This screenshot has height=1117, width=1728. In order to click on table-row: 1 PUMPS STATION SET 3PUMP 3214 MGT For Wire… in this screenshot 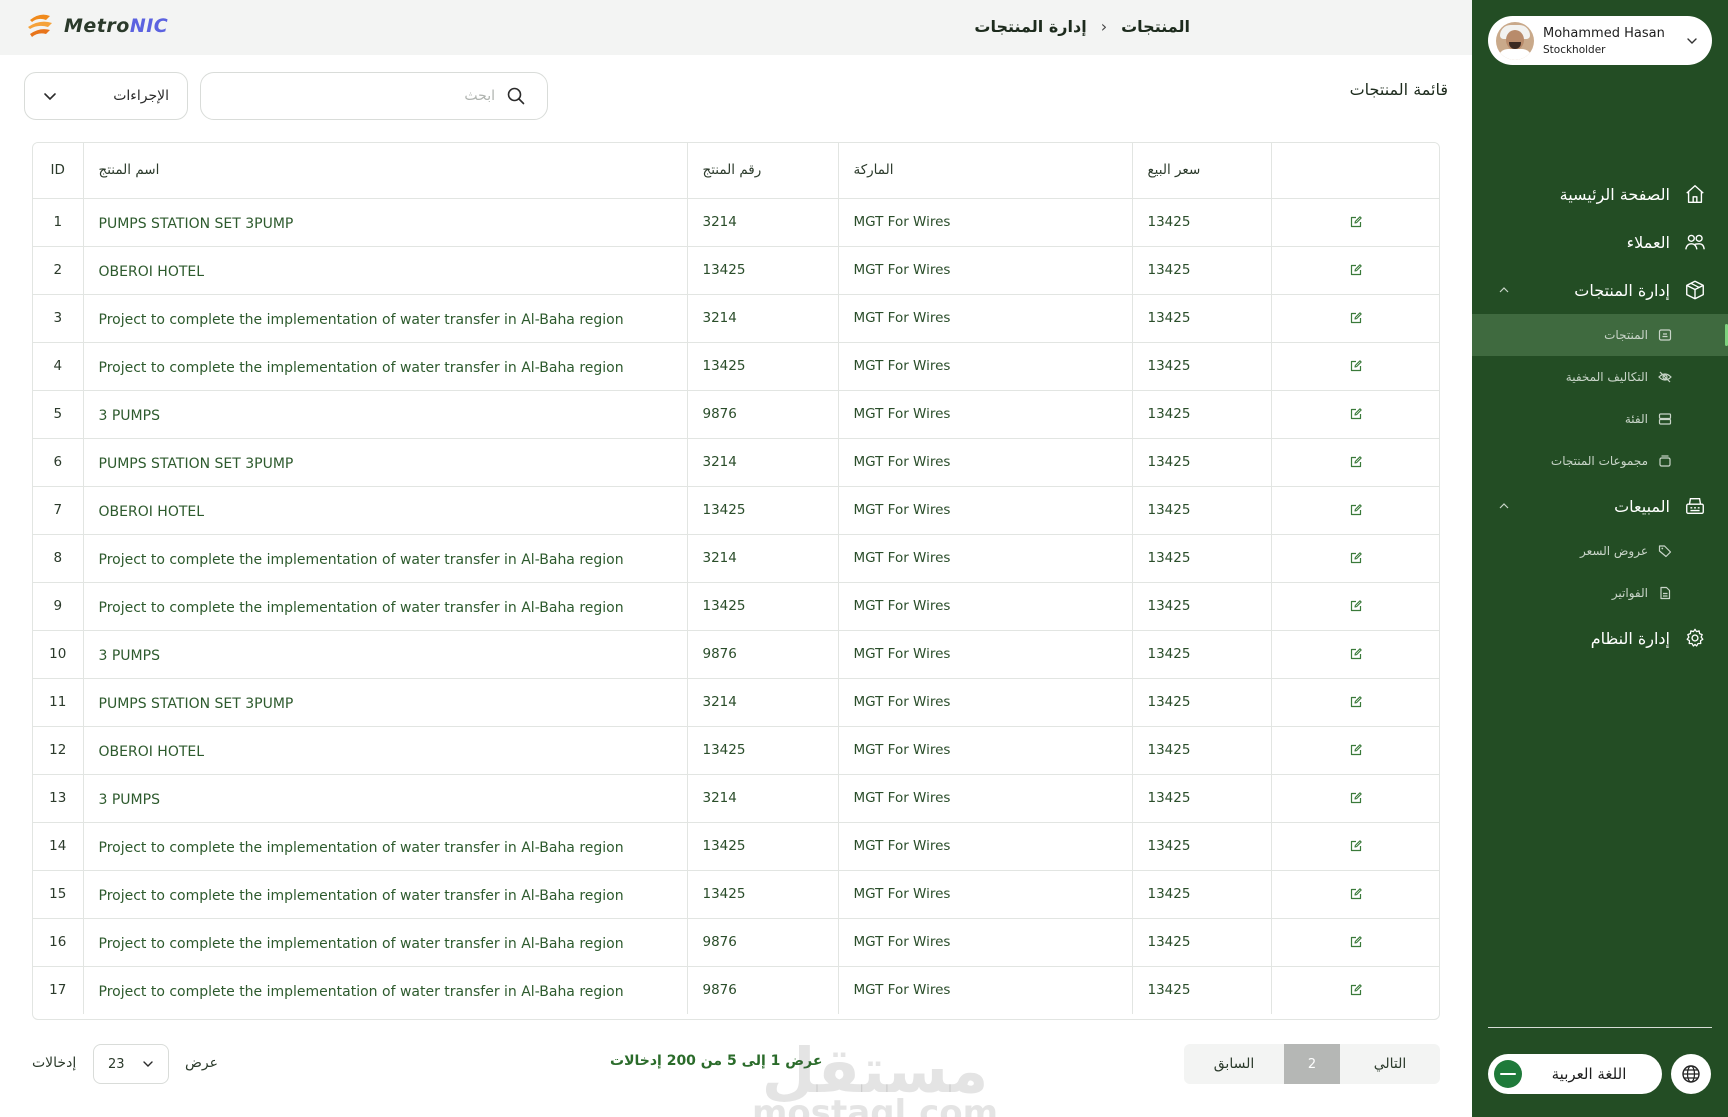, I will do `click(736, 222)`.